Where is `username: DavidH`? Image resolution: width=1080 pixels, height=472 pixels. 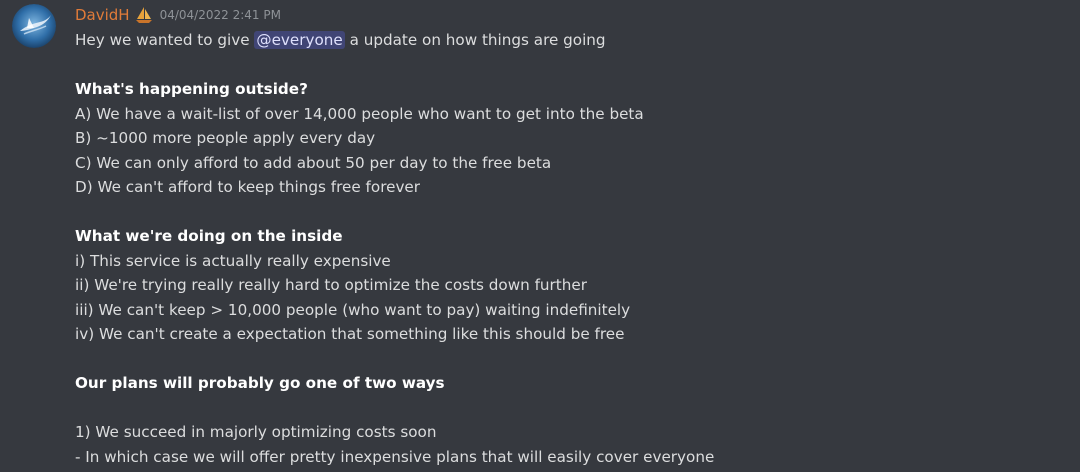
username: DavidH is located at coordinates (102, 15).